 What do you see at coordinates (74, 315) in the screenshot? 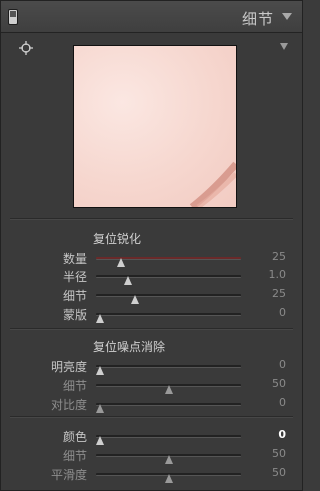
I see `slider-label: 蒙版` at bounding box center [74, 315].